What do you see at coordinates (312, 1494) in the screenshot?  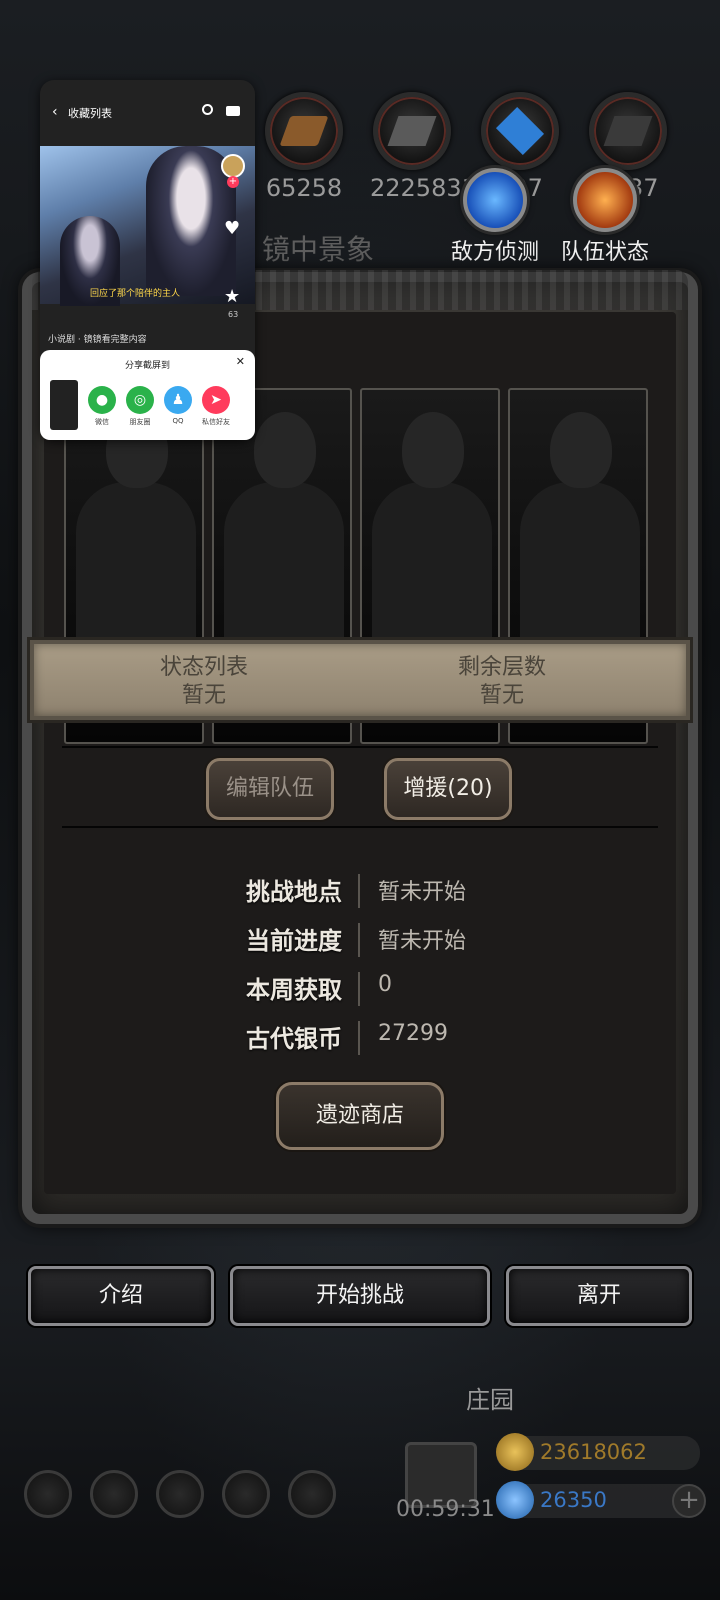 I see `handshake-icon` at bounding box center [312, 1494].